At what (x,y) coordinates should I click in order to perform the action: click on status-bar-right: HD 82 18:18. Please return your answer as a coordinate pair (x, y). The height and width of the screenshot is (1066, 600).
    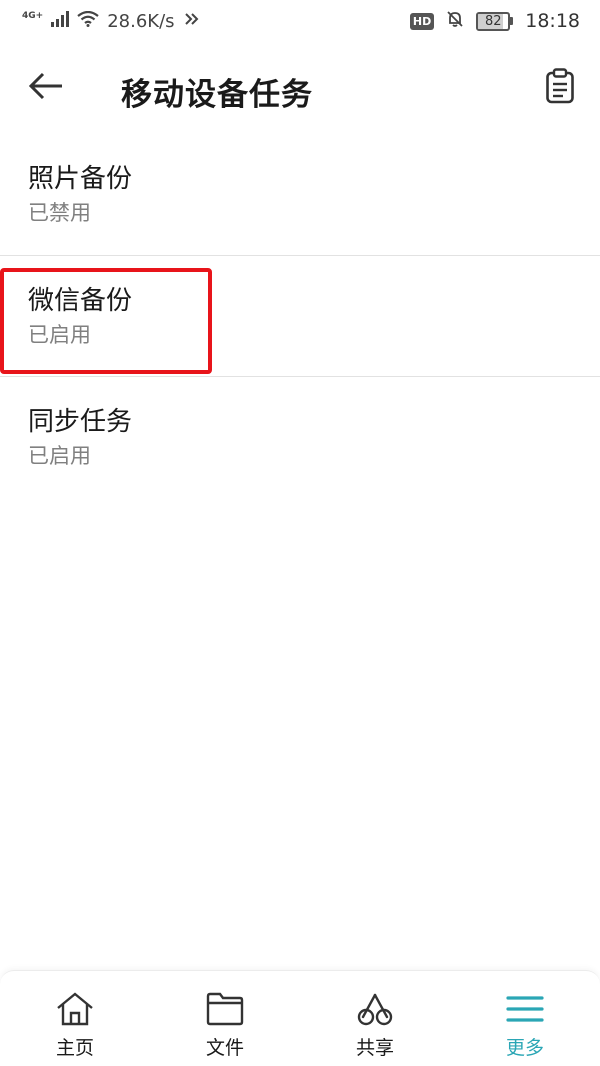
    Looking at the image, I should click on (494, 21).